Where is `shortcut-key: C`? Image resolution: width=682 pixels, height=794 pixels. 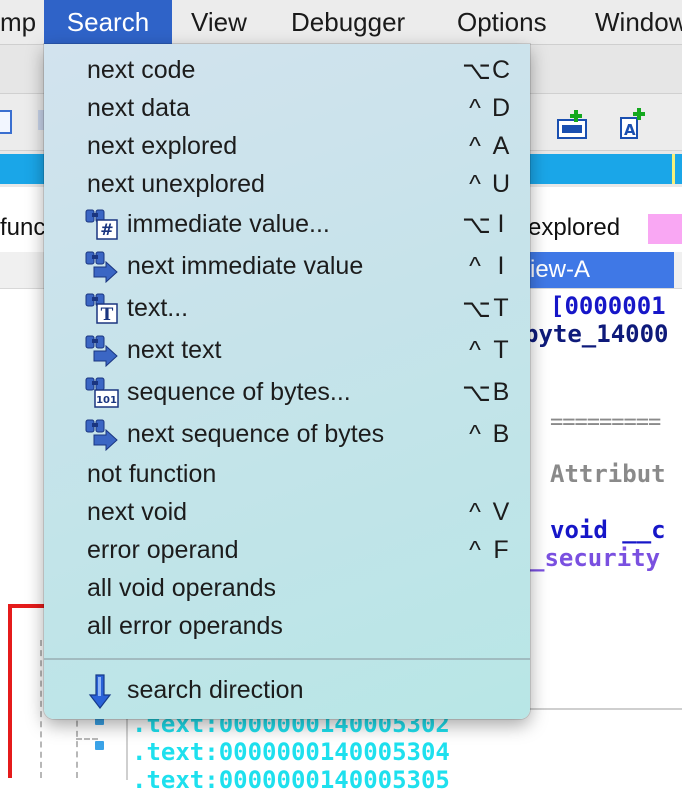
shortcut-key: C is located at coordinates (501, 70).